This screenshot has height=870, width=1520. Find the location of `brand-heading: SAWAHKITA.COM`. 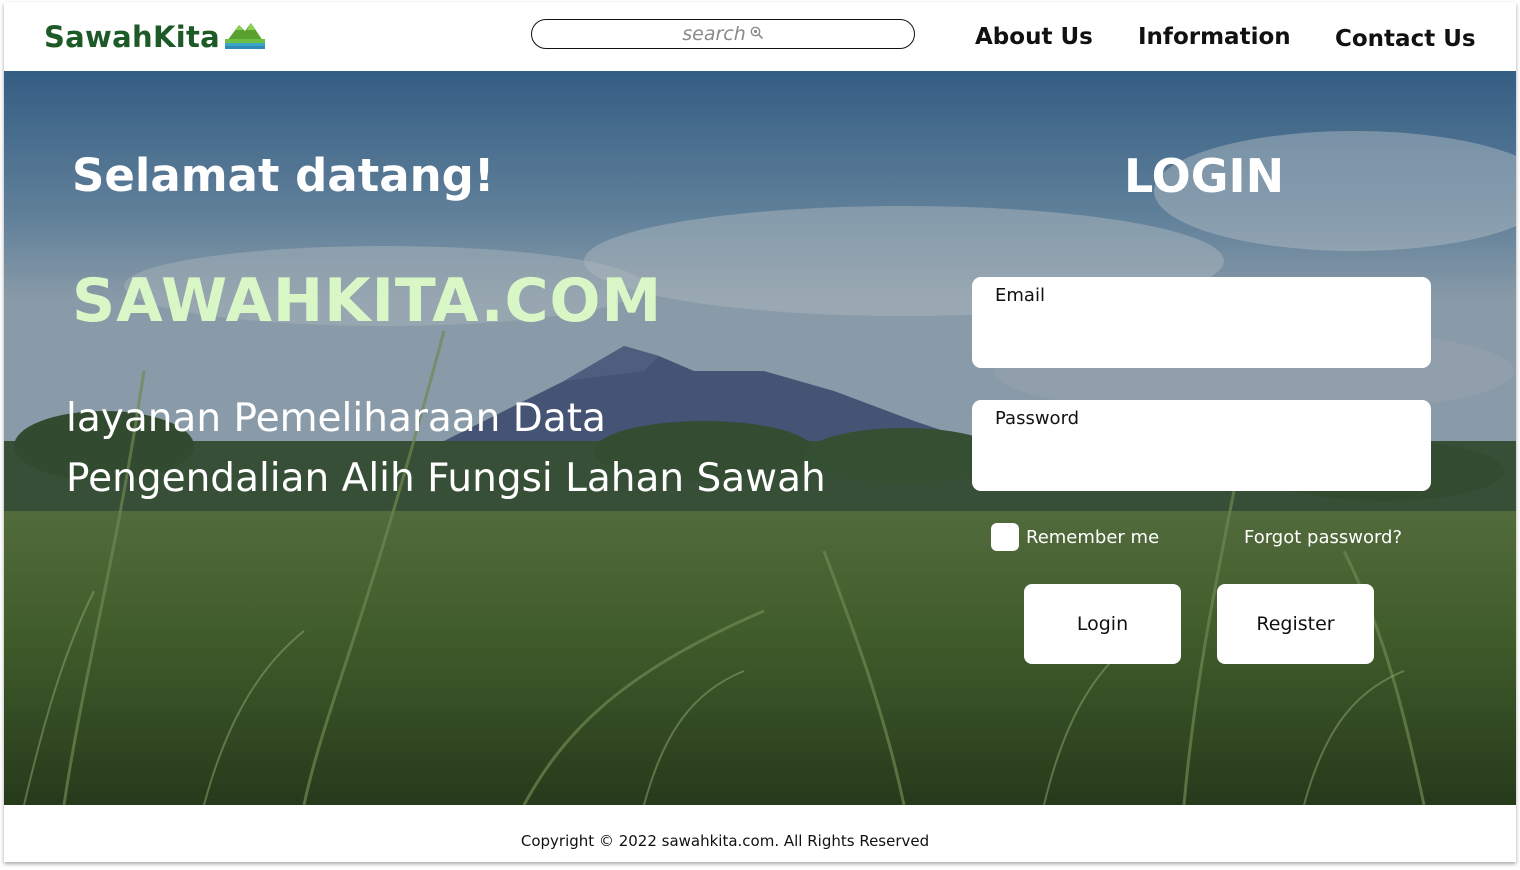

brand-heading: SAWAHKITA.COM is located at coordinates (367, 301).